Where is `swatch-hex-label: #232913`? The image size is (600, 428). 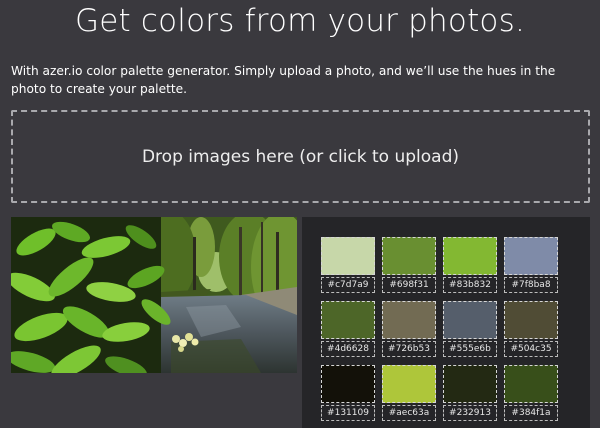
swatch-hex-label: #232913 is located at coordinates (470, 413).